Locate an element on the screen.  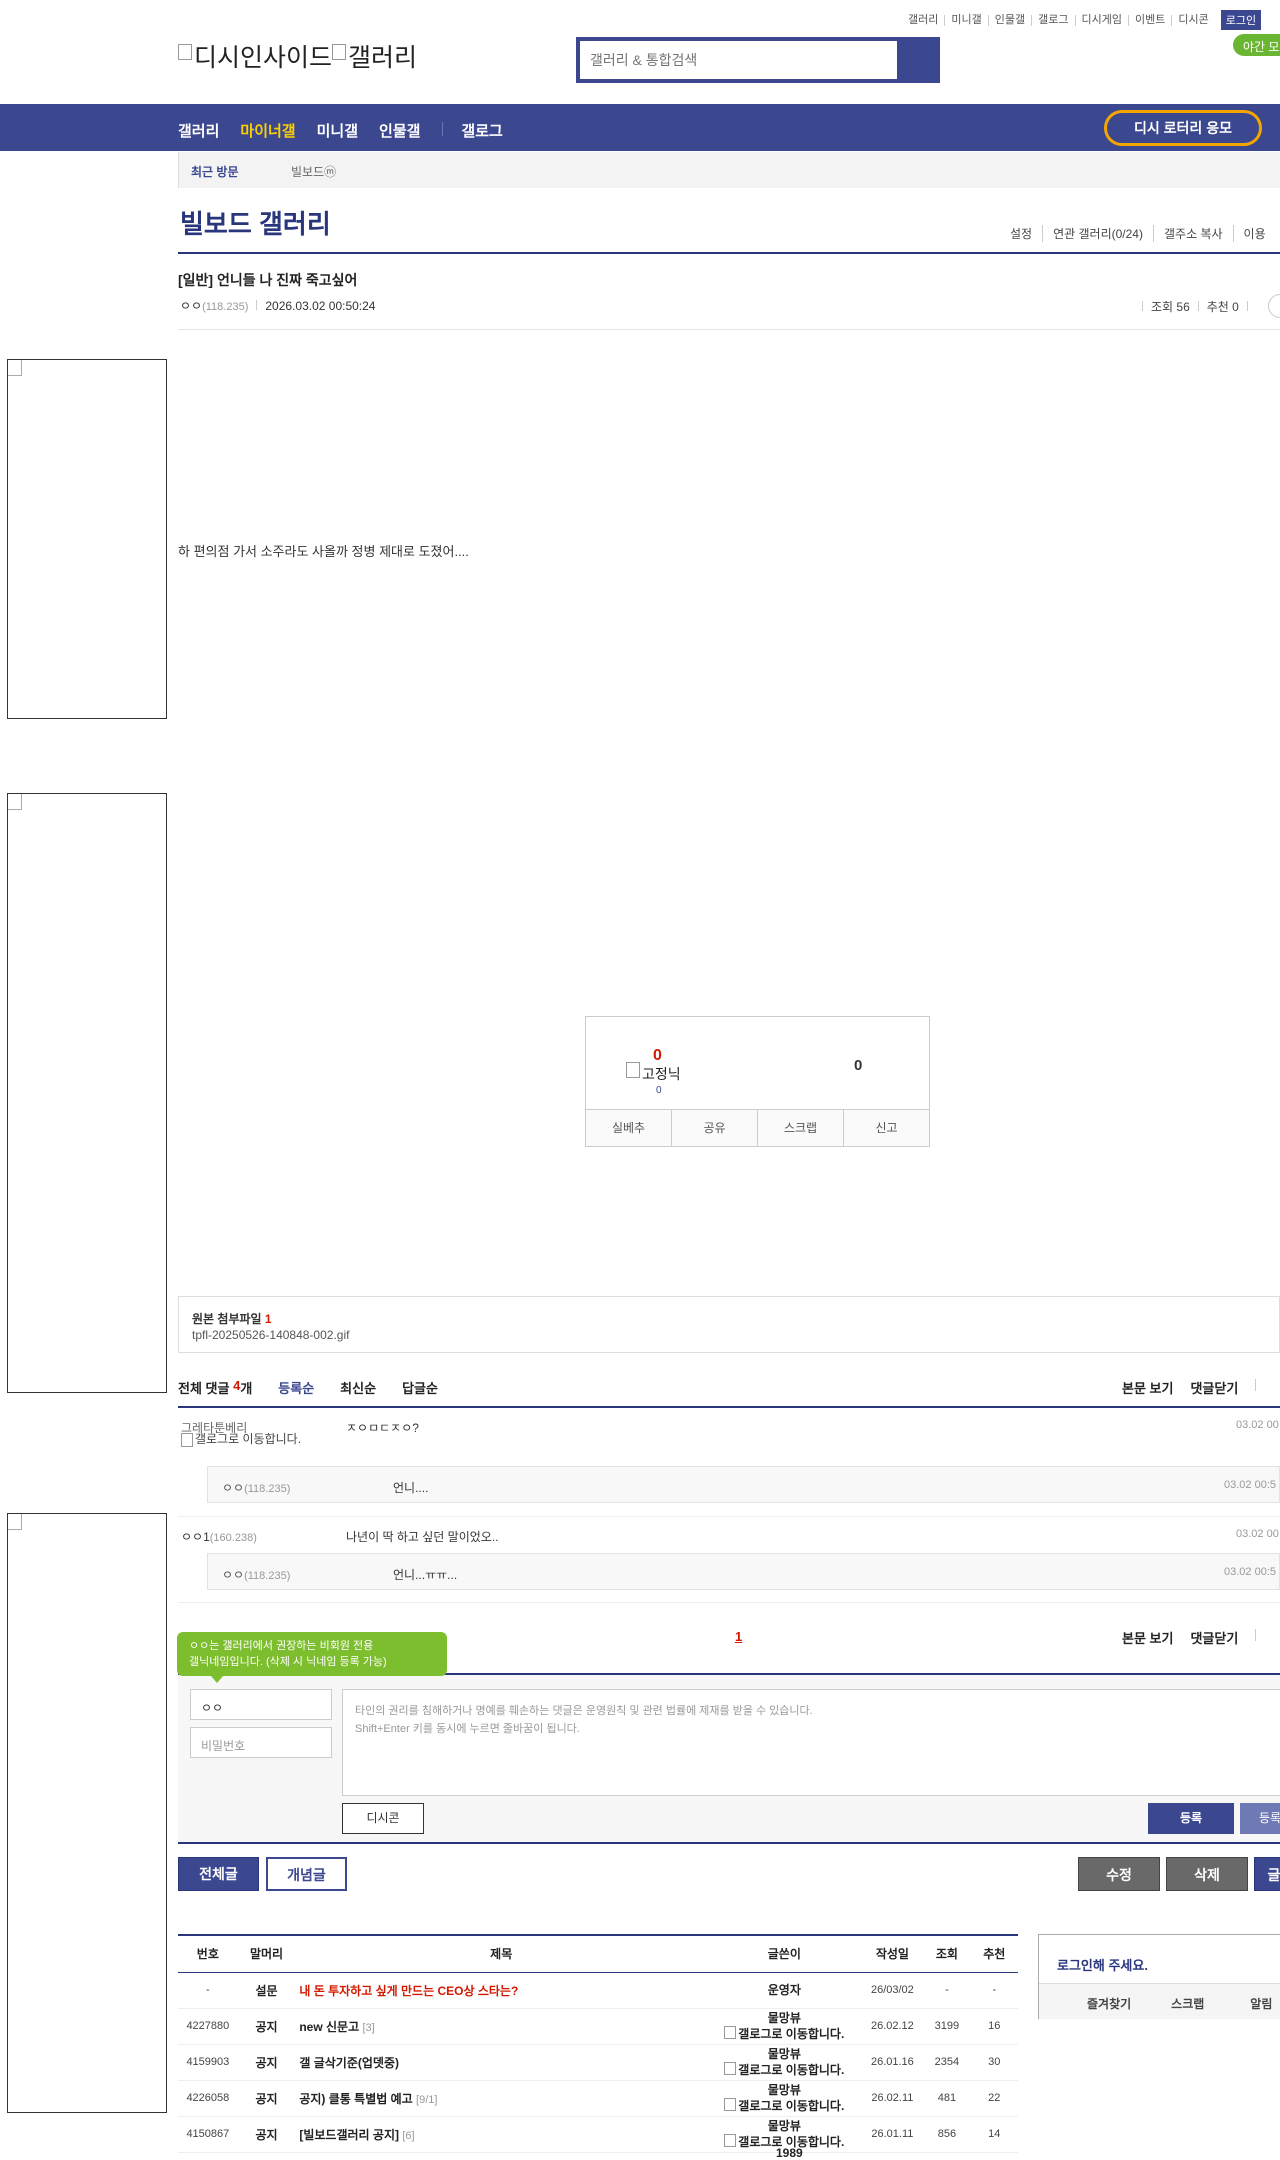
col-date: 작성일 is located at coordinates (892, 1953).